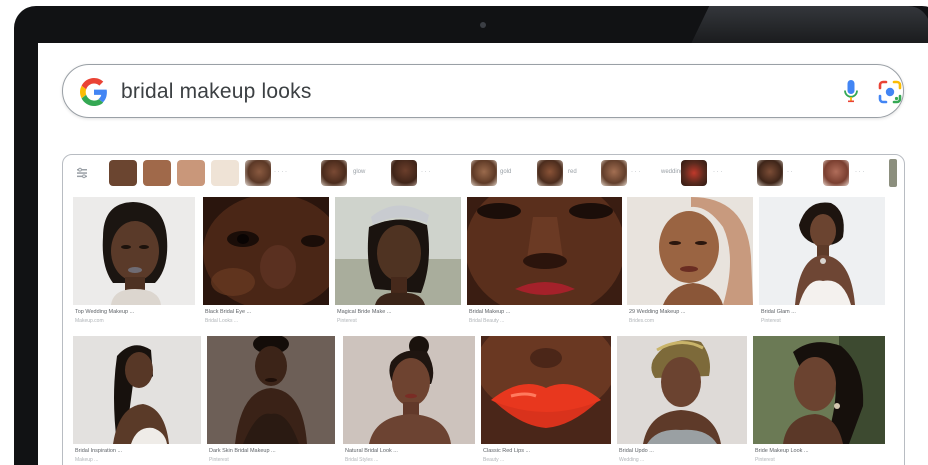  Describe the element at coordinates (851, 92) in the screenshot. I see `microphone-icon` at that location.